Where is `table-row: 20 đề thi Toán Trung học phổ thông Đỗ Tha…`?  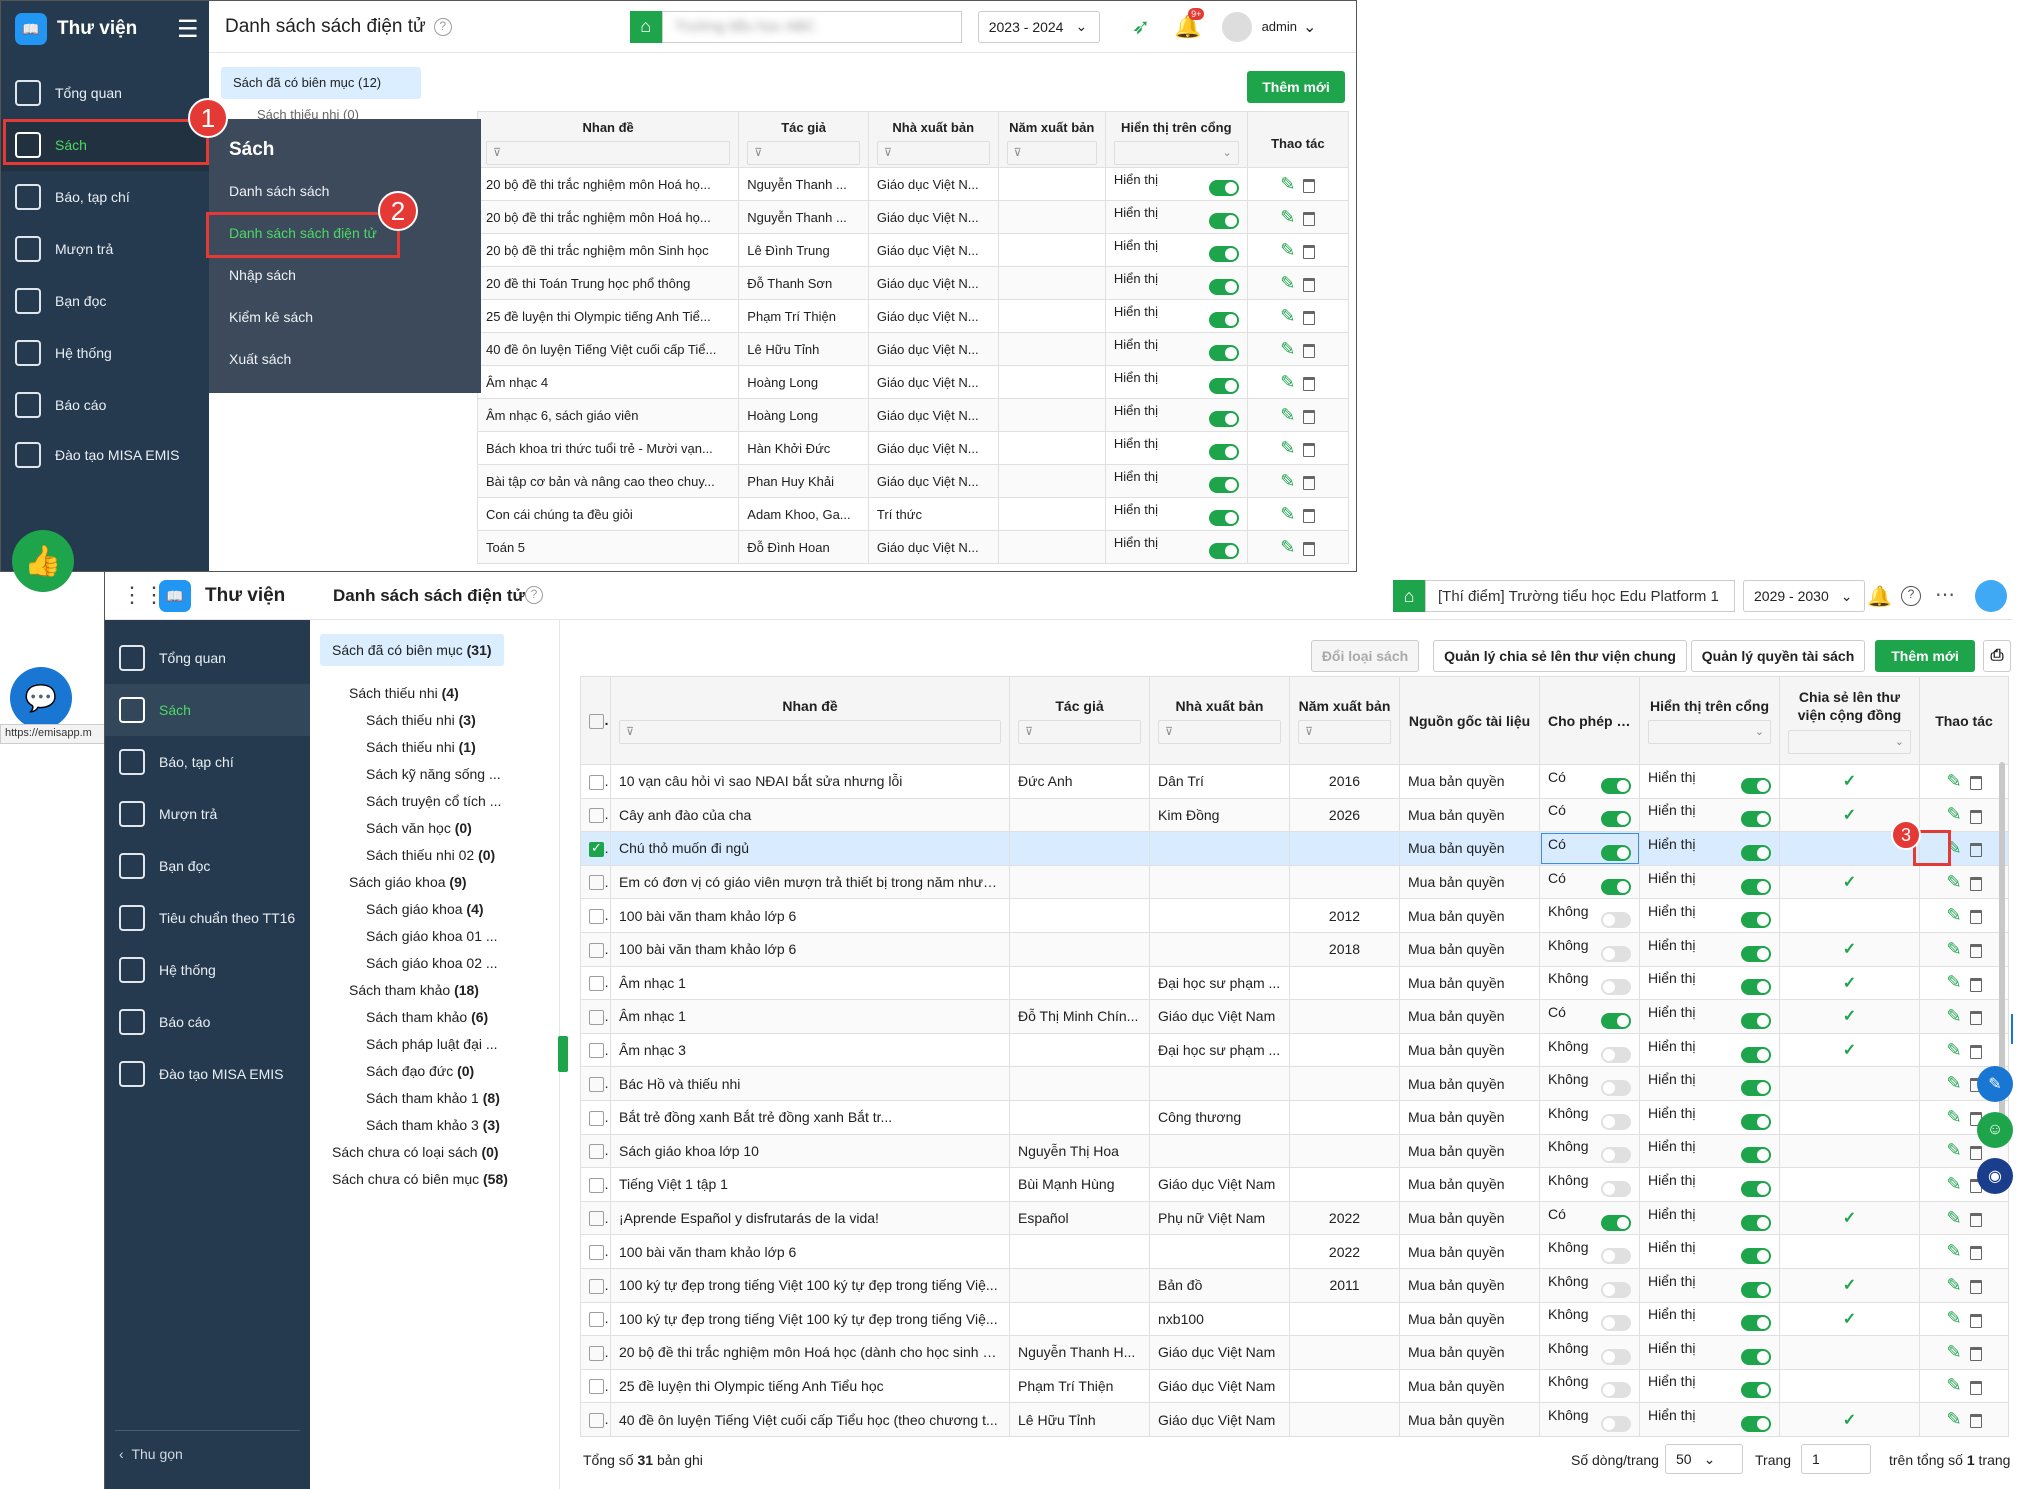 table-row: 20 đề thi Toán Trung học phổ thông Đỗ Tha… is located at coordinates (913, 283).